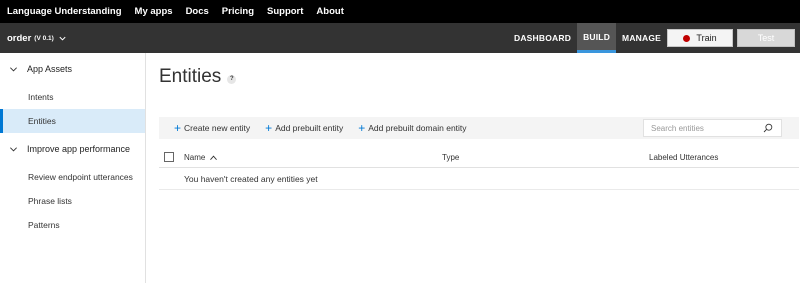  What do you see at coordinates (50, 201) in the screenshot?
I see `sidebar-item-label: Phrase lists` at bounding box center [50, 201].